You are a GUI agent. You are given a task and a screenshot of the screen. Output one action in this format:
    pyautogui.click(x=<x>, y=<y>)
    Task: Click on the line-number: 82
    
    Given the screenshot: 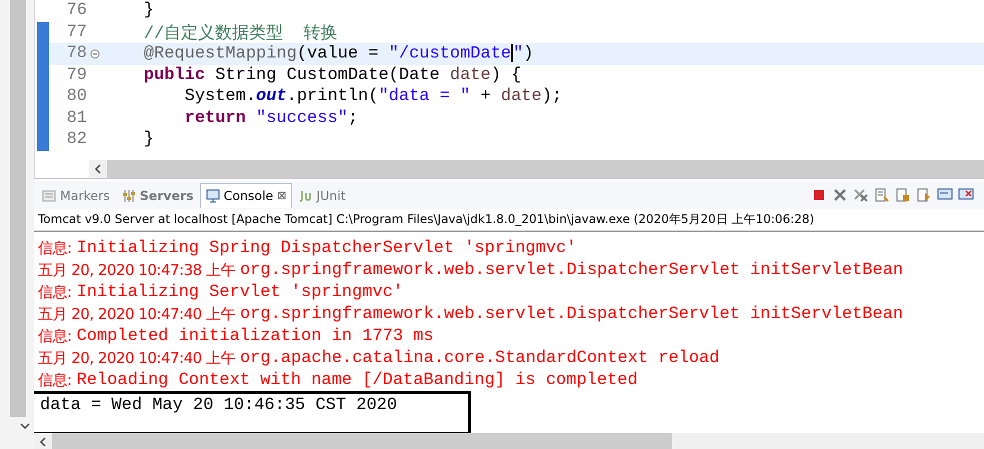 What is the action you would take?
    pyautogui.click(x=76, y=140)
    